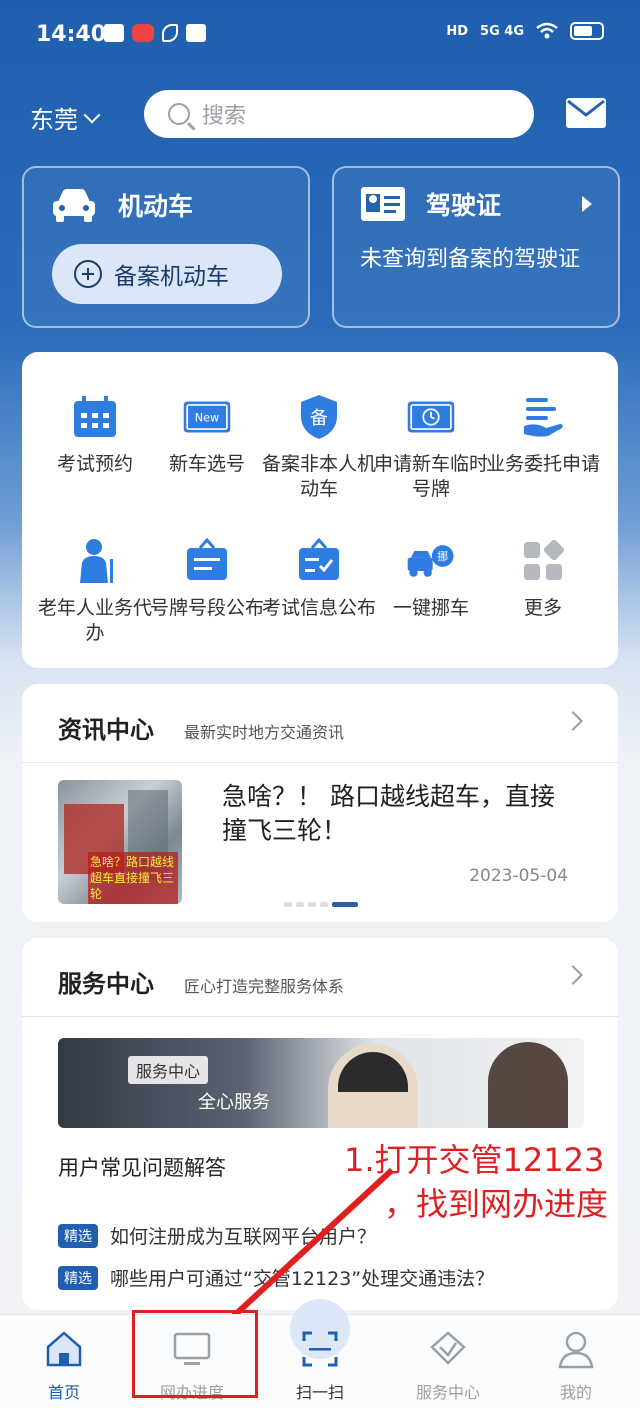 The width and height of the screenshot is (640, 1408). I want to click on news-headline: 急啥？！ 路口越线超车，直接撞飞三轮！, so click(397, 814).